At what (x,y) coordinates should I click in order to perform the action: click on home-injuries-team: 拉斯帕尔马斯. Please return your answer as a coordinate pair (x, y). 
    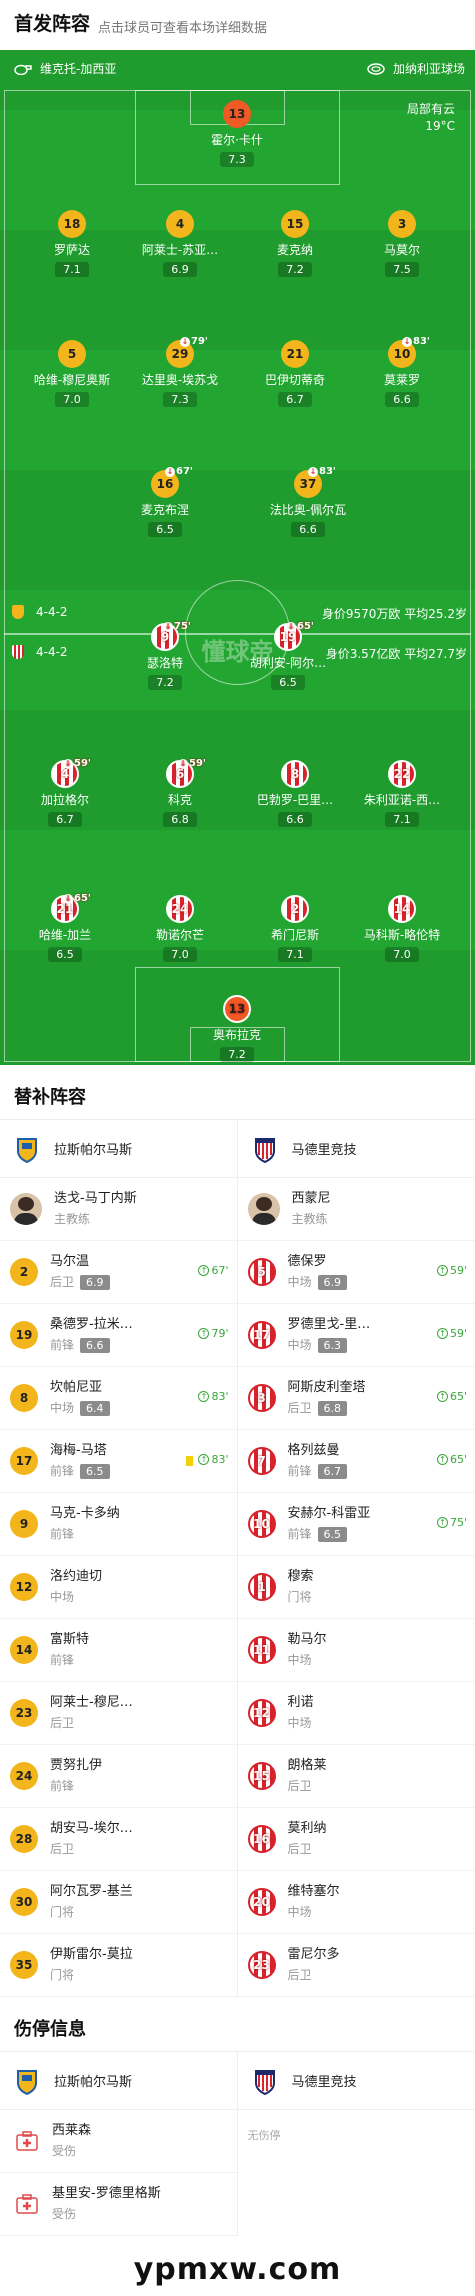
    Looking at the image, I should click on (118, 2081).